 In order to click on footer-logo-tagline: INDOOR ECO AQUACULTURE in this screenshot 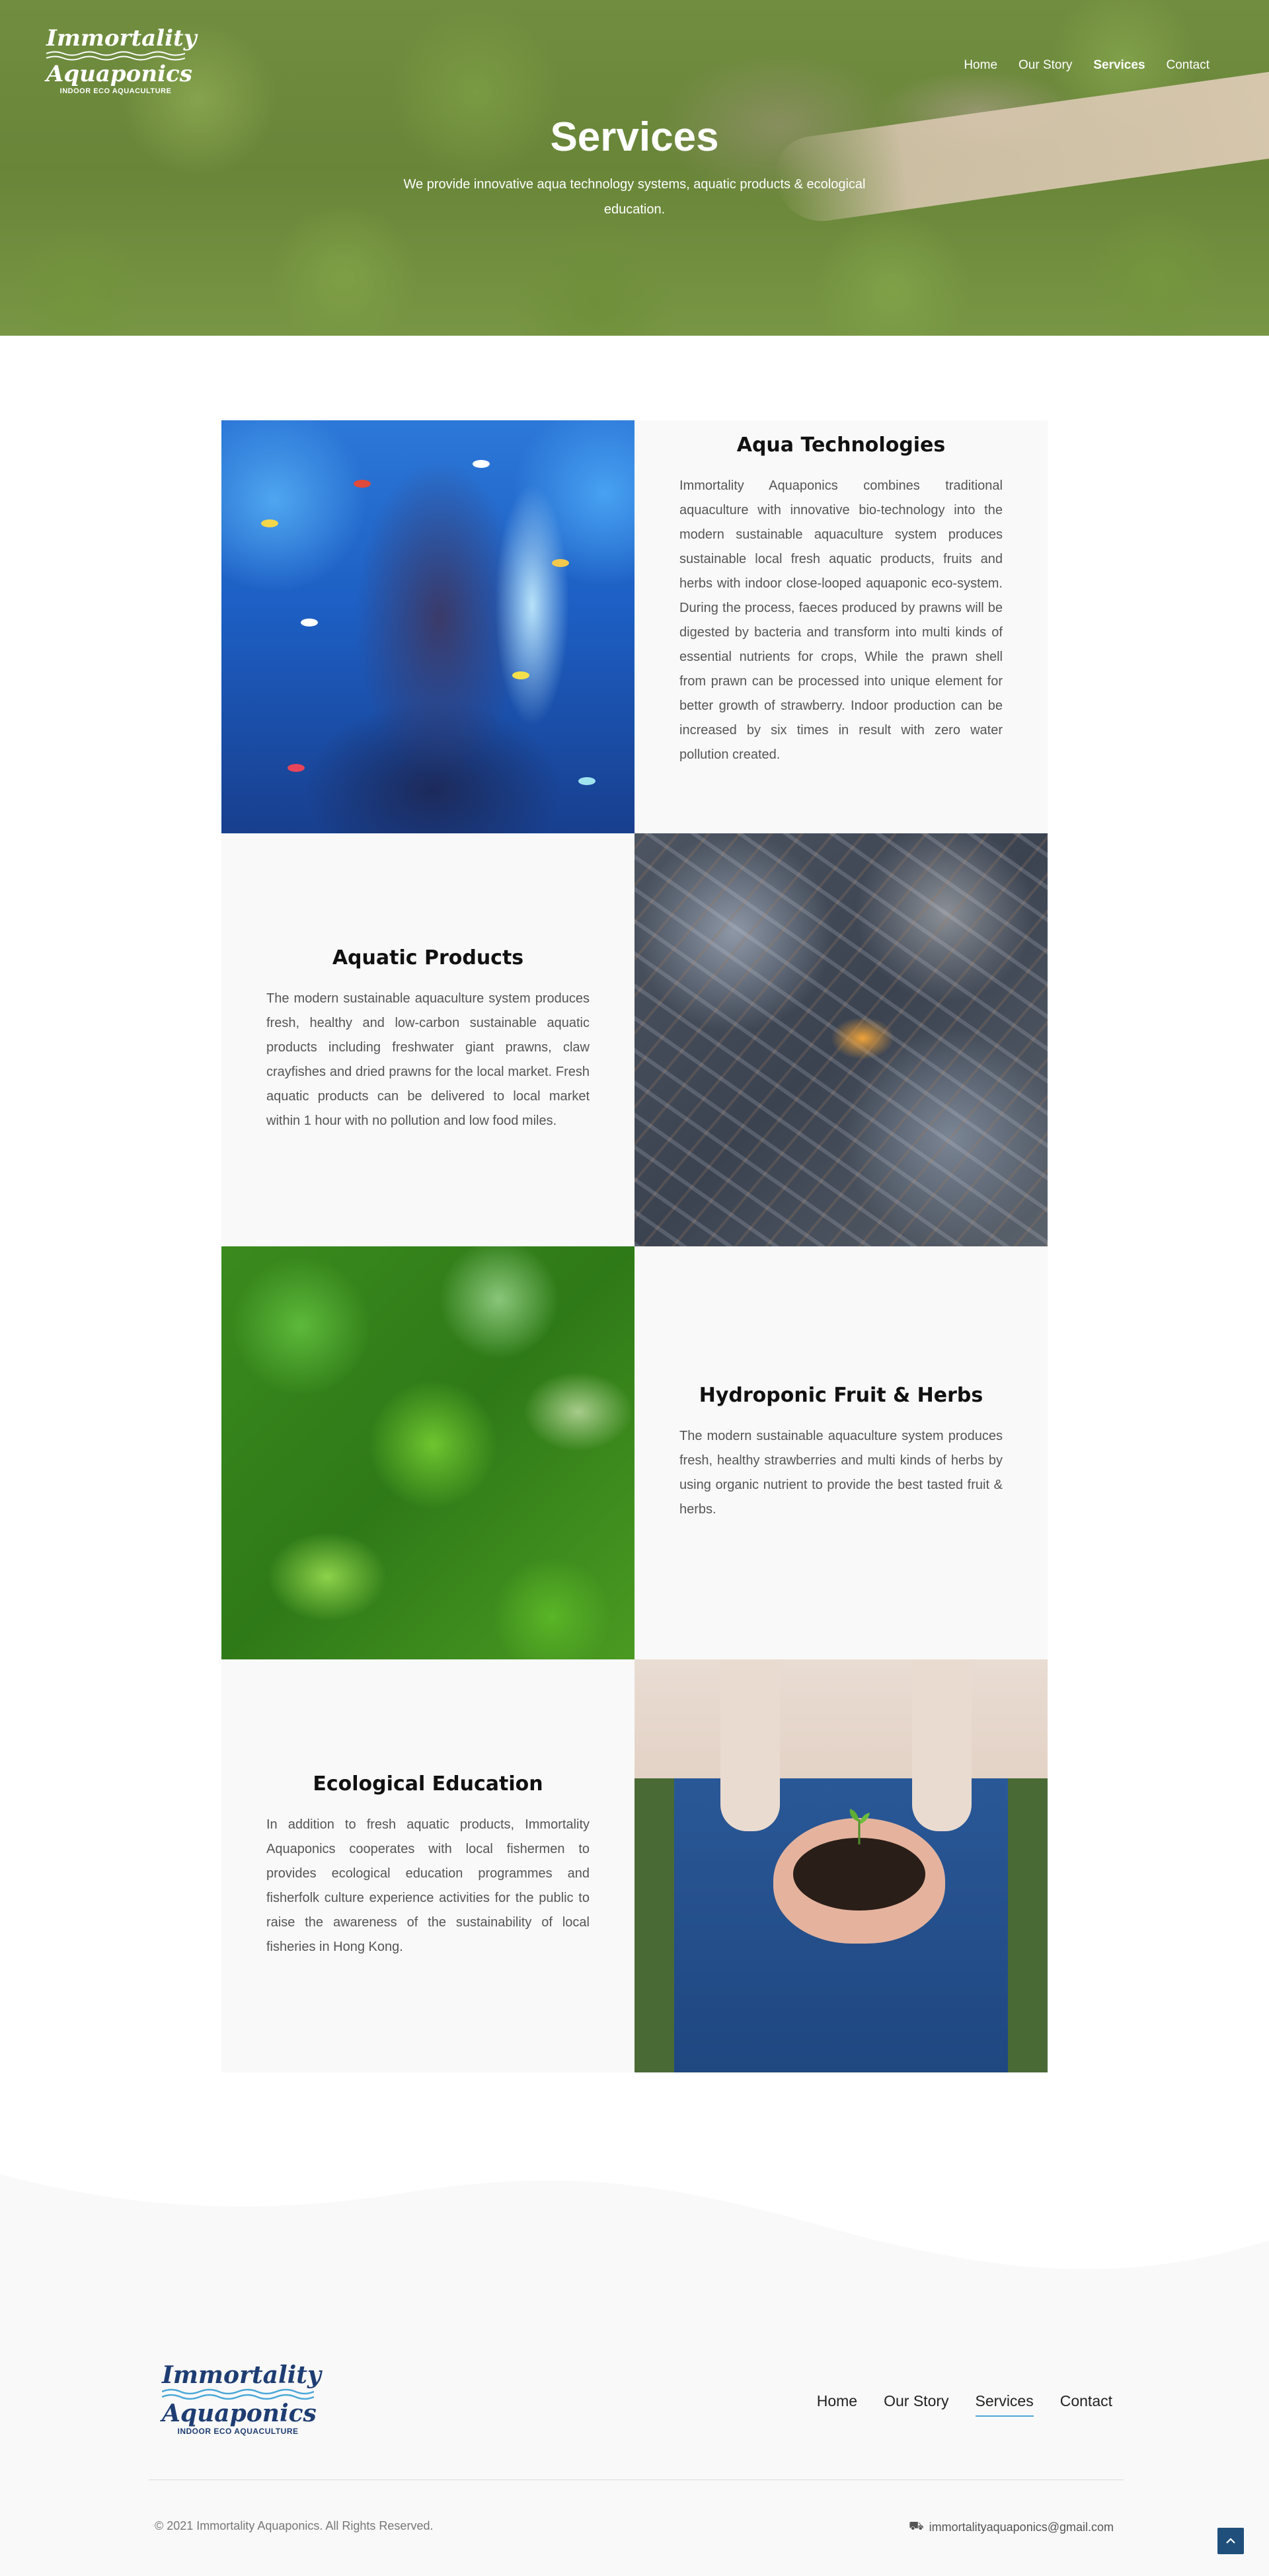, I will do `click(238, 2431)`.